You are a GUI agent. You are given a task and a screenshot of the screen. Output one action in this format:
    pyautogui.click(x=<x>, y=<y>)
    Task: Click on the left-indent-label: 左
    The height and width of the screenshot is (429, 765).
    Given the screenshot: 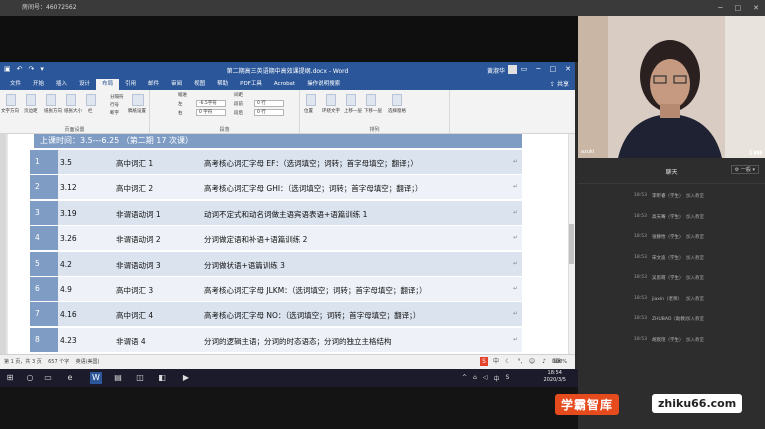 What is the action you would take?
    pyautogui.click(x=180, y=104)
    